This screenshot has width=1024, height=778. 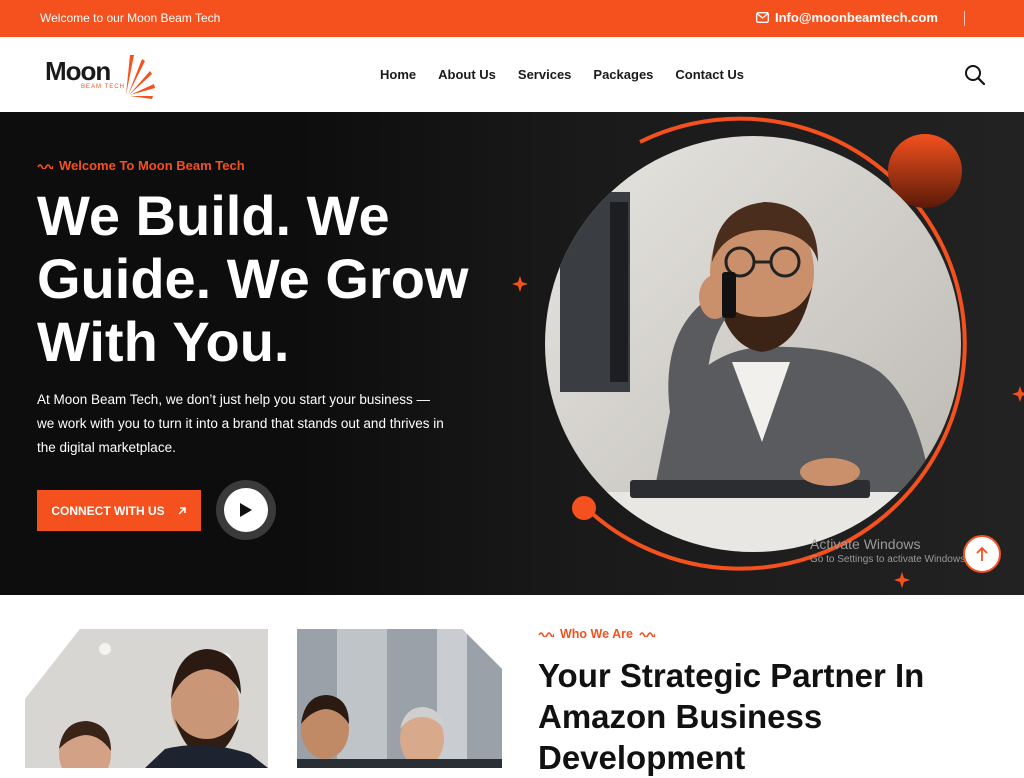 What do you see at coordinates (762, 17) in the screenshot?
I see `mail-icon` at bounding box center [762, 17].